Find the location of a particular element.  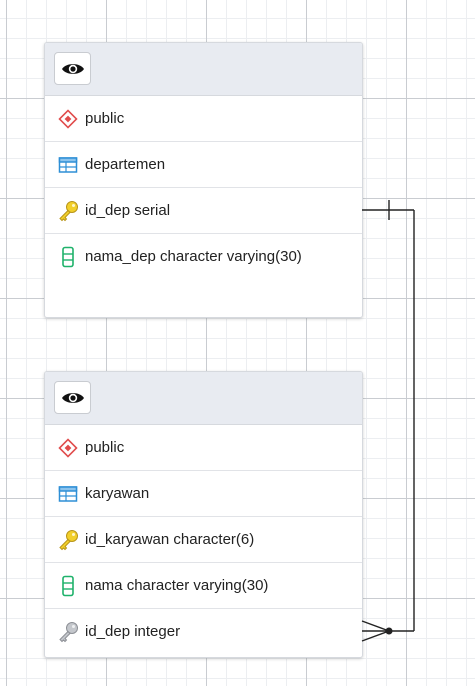

crow-foot-upper is located at coordinates (375, 626).